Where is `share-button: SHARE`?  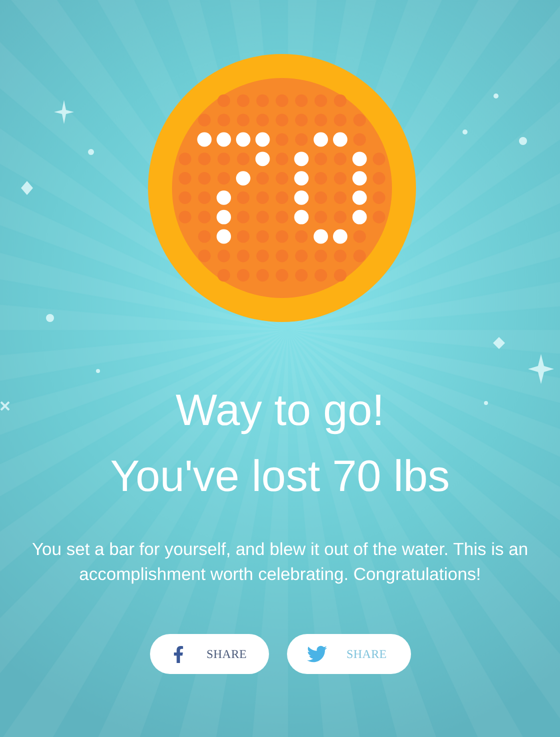 share-button: SHARE is located at coordinates (209, 654).